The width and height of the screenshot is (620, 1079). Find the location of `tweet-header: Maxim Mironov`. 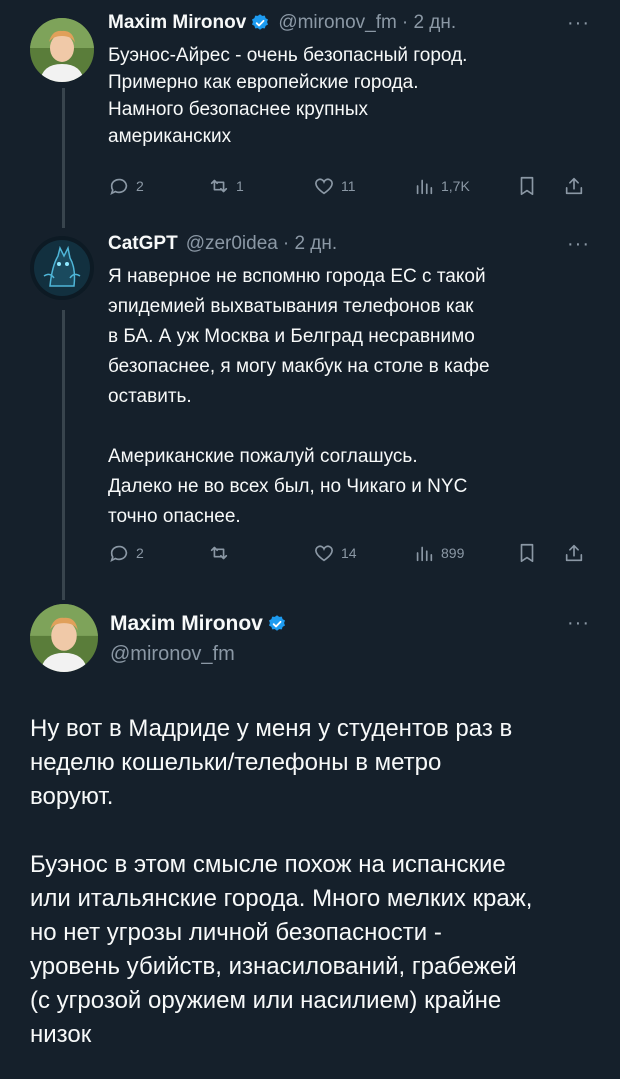

tweet-header: Maxim Mironov is located at coordinates (198, 624).